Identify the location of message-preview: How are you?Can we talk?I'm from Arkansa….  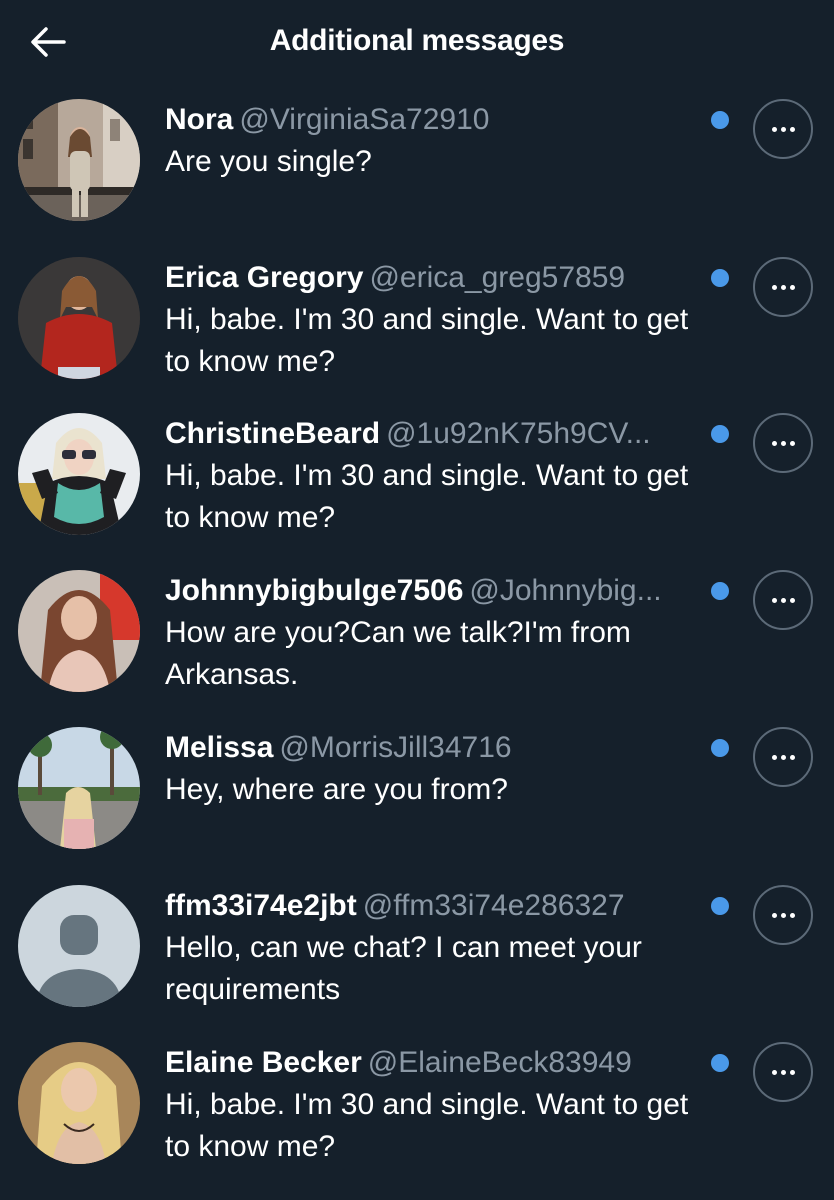
(398, 653).